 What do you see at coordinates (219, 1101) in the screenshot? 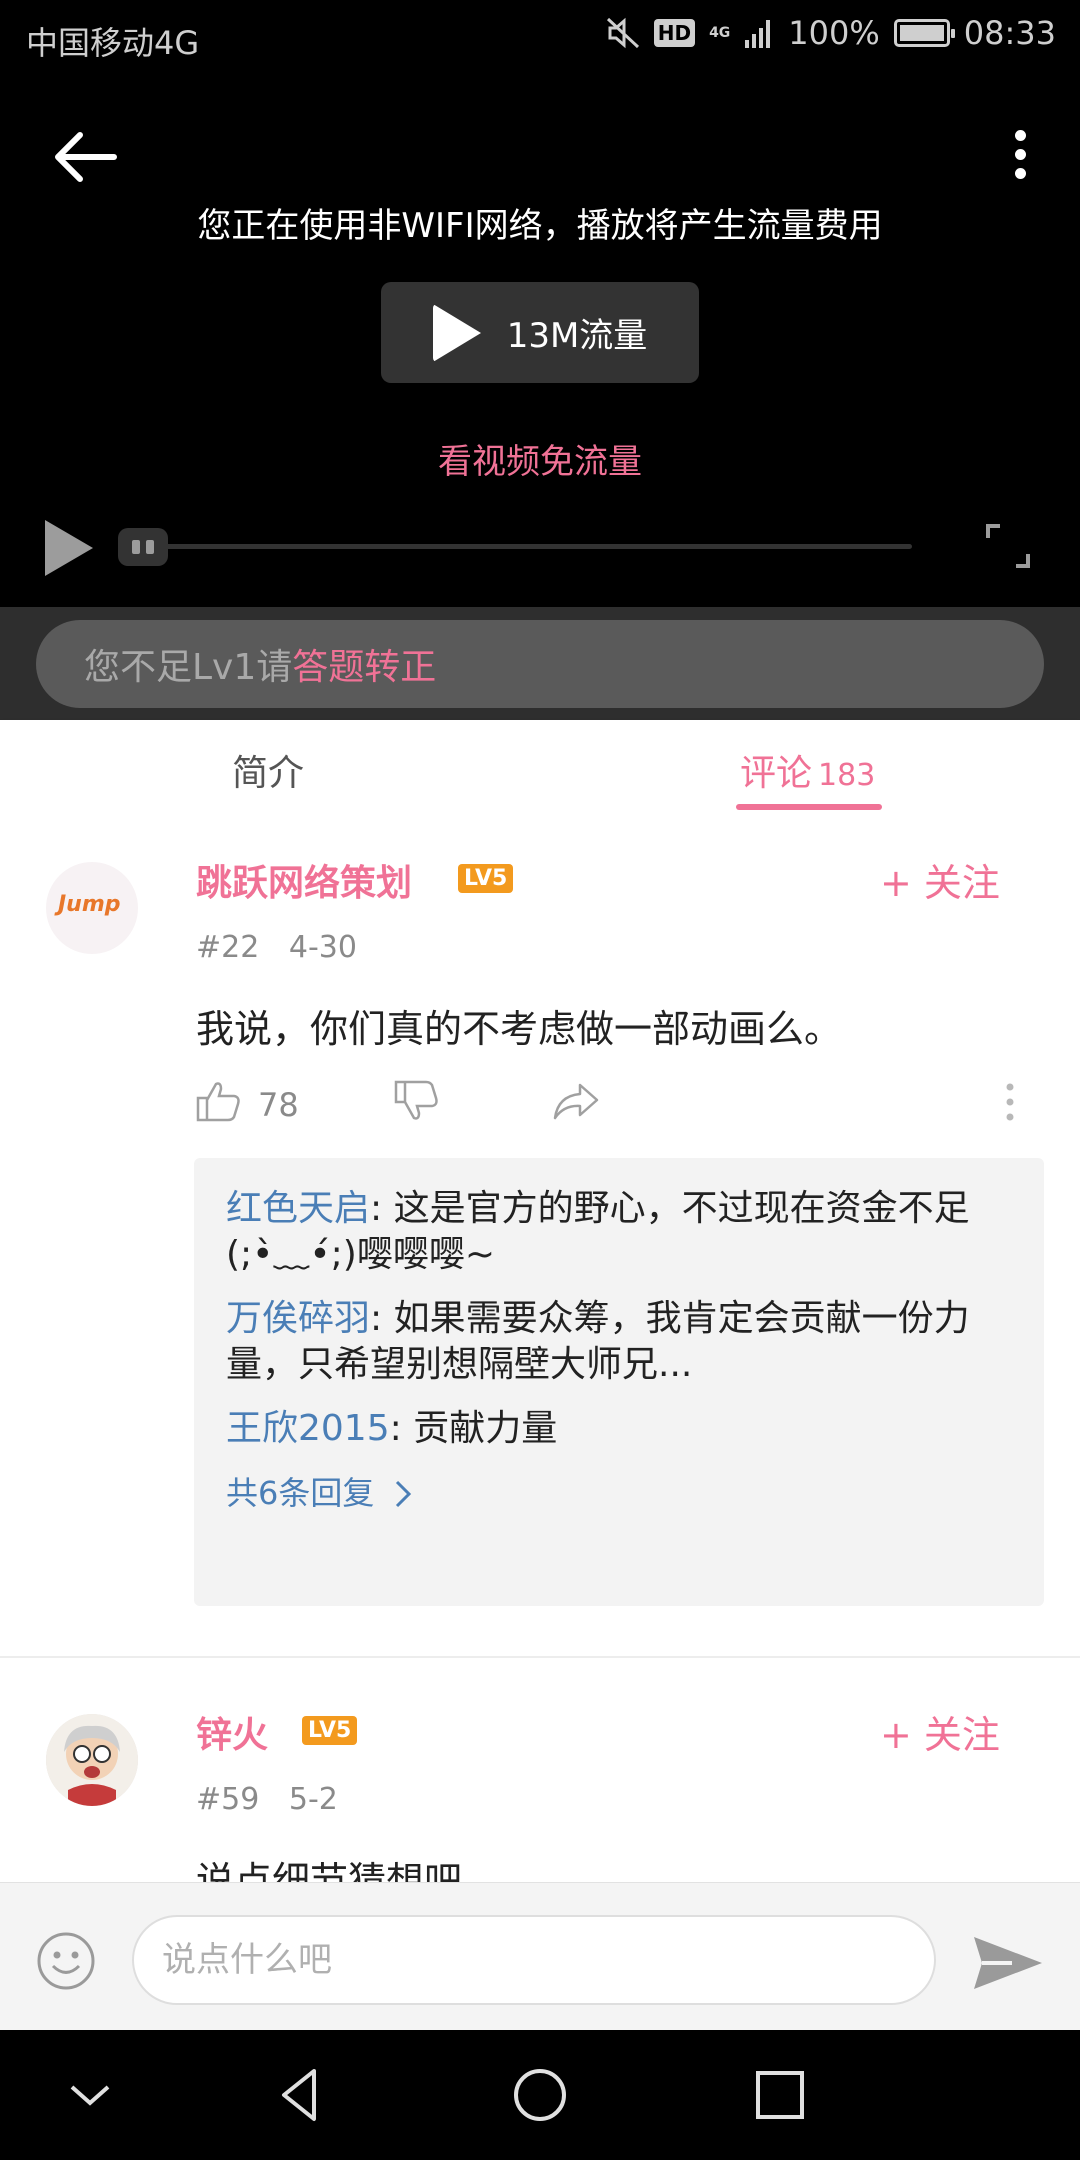
I see `thumbs-up-icon` at bounding box center [219, 1101].